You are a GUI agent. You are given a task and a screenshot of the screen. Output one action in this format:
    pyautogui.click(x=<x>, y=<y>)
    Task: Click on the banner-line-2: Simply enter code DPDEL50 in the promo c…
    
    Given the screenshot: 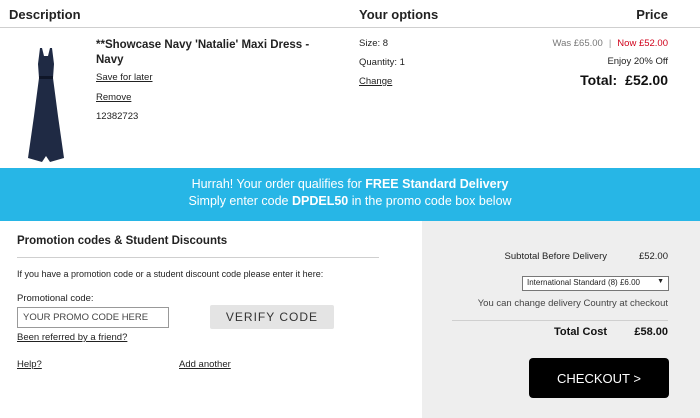 What is the action you would take?
    pyautogui.click(x=350, y=201)
    